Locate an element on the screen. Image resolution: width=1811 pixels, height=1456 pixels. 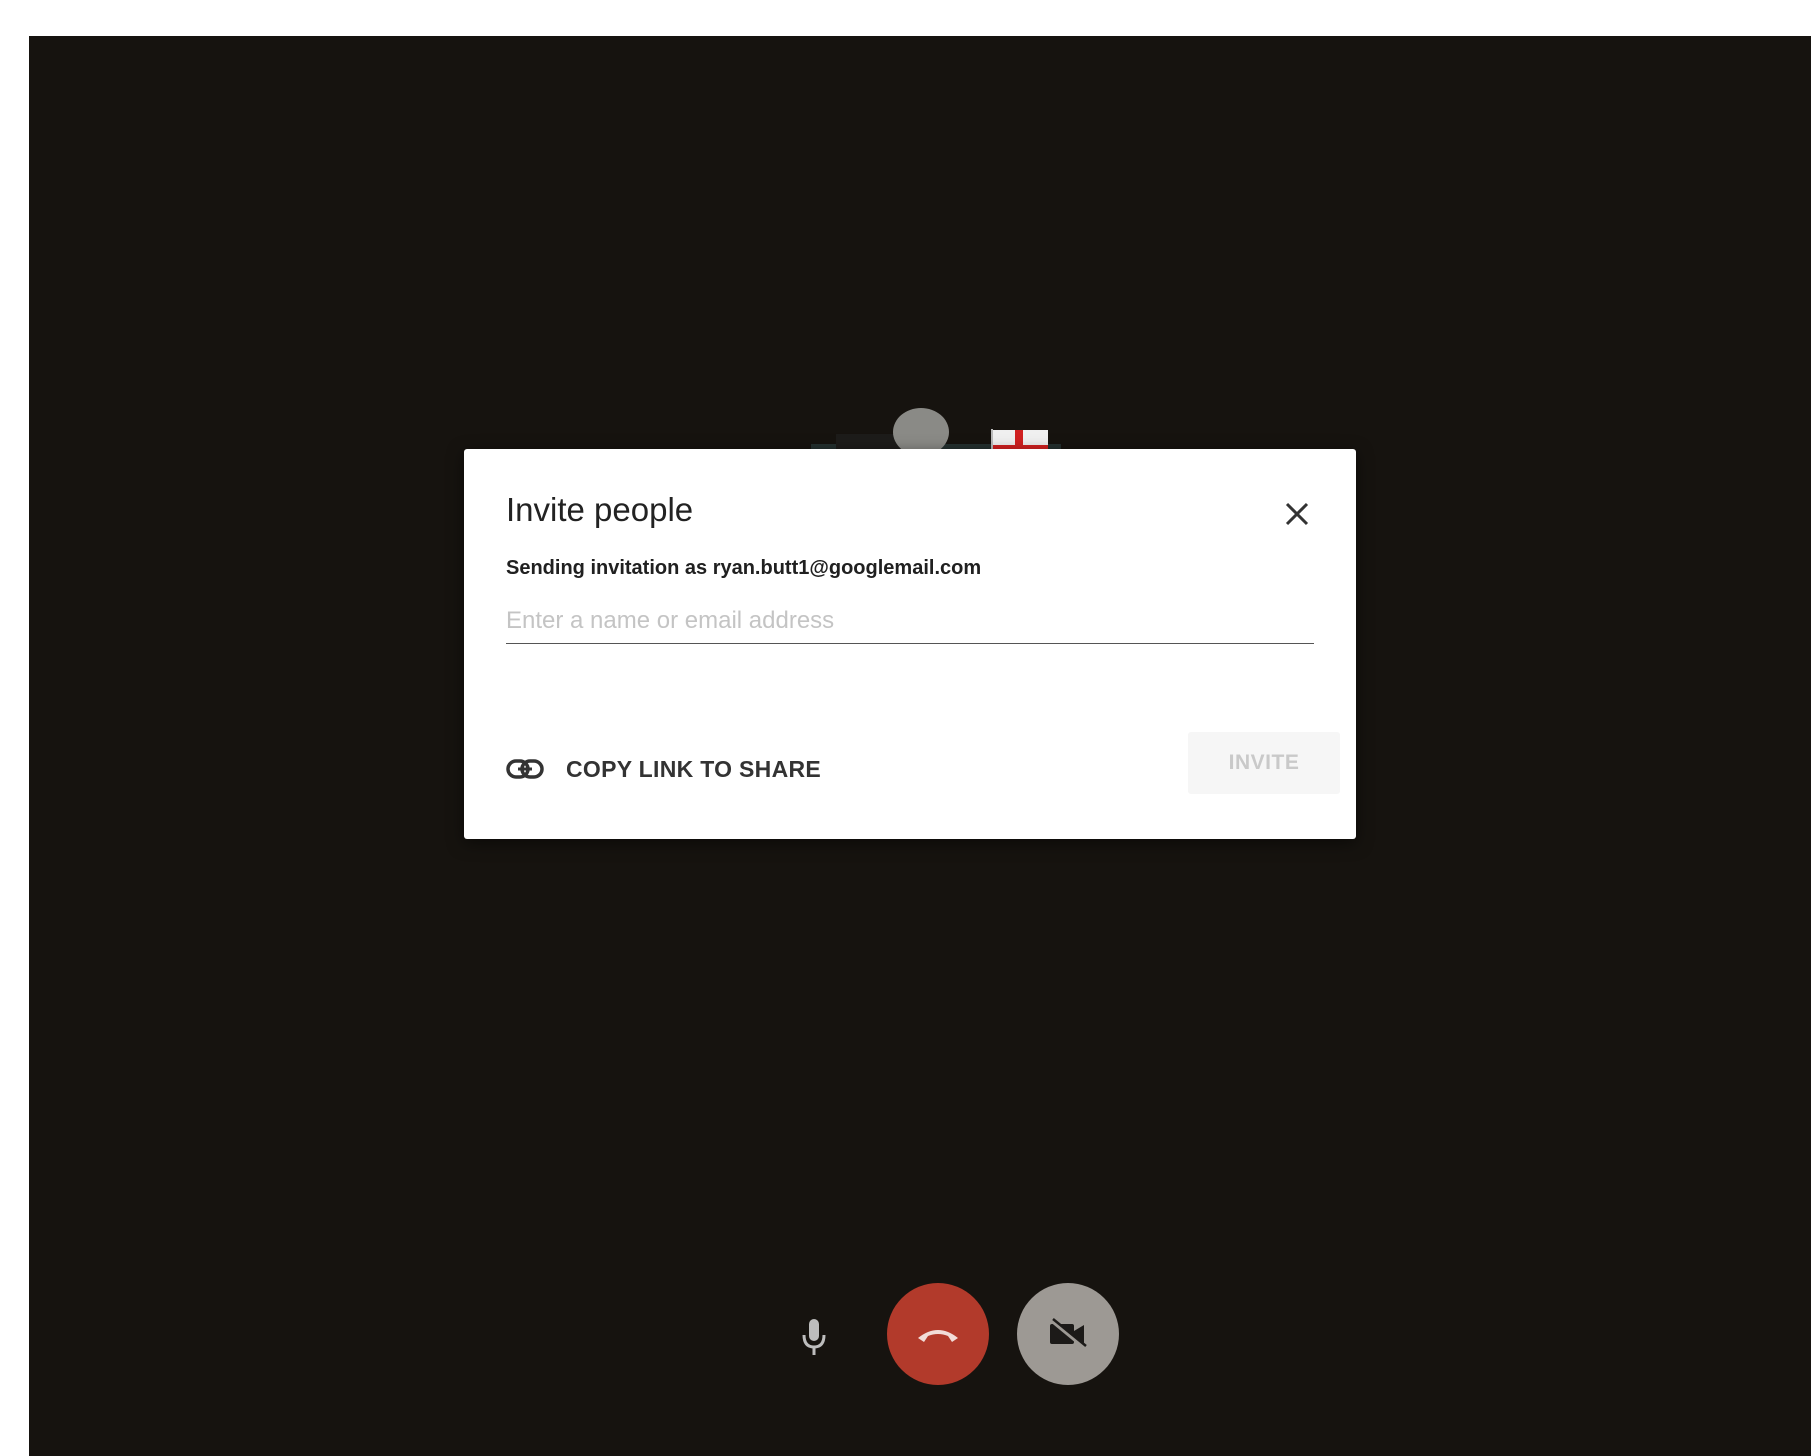
camera-off-icon is located at coordinates (1068, 1334).